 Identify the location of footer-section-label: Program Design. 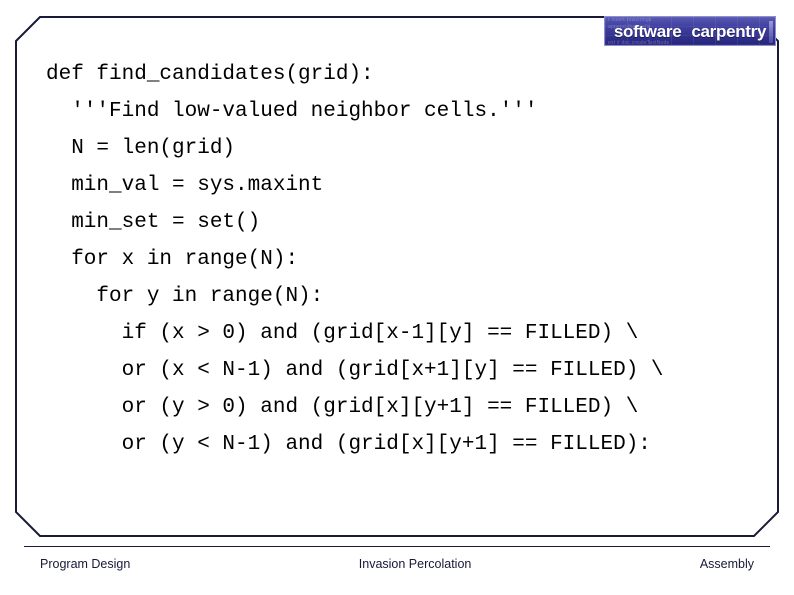
(85, 564).